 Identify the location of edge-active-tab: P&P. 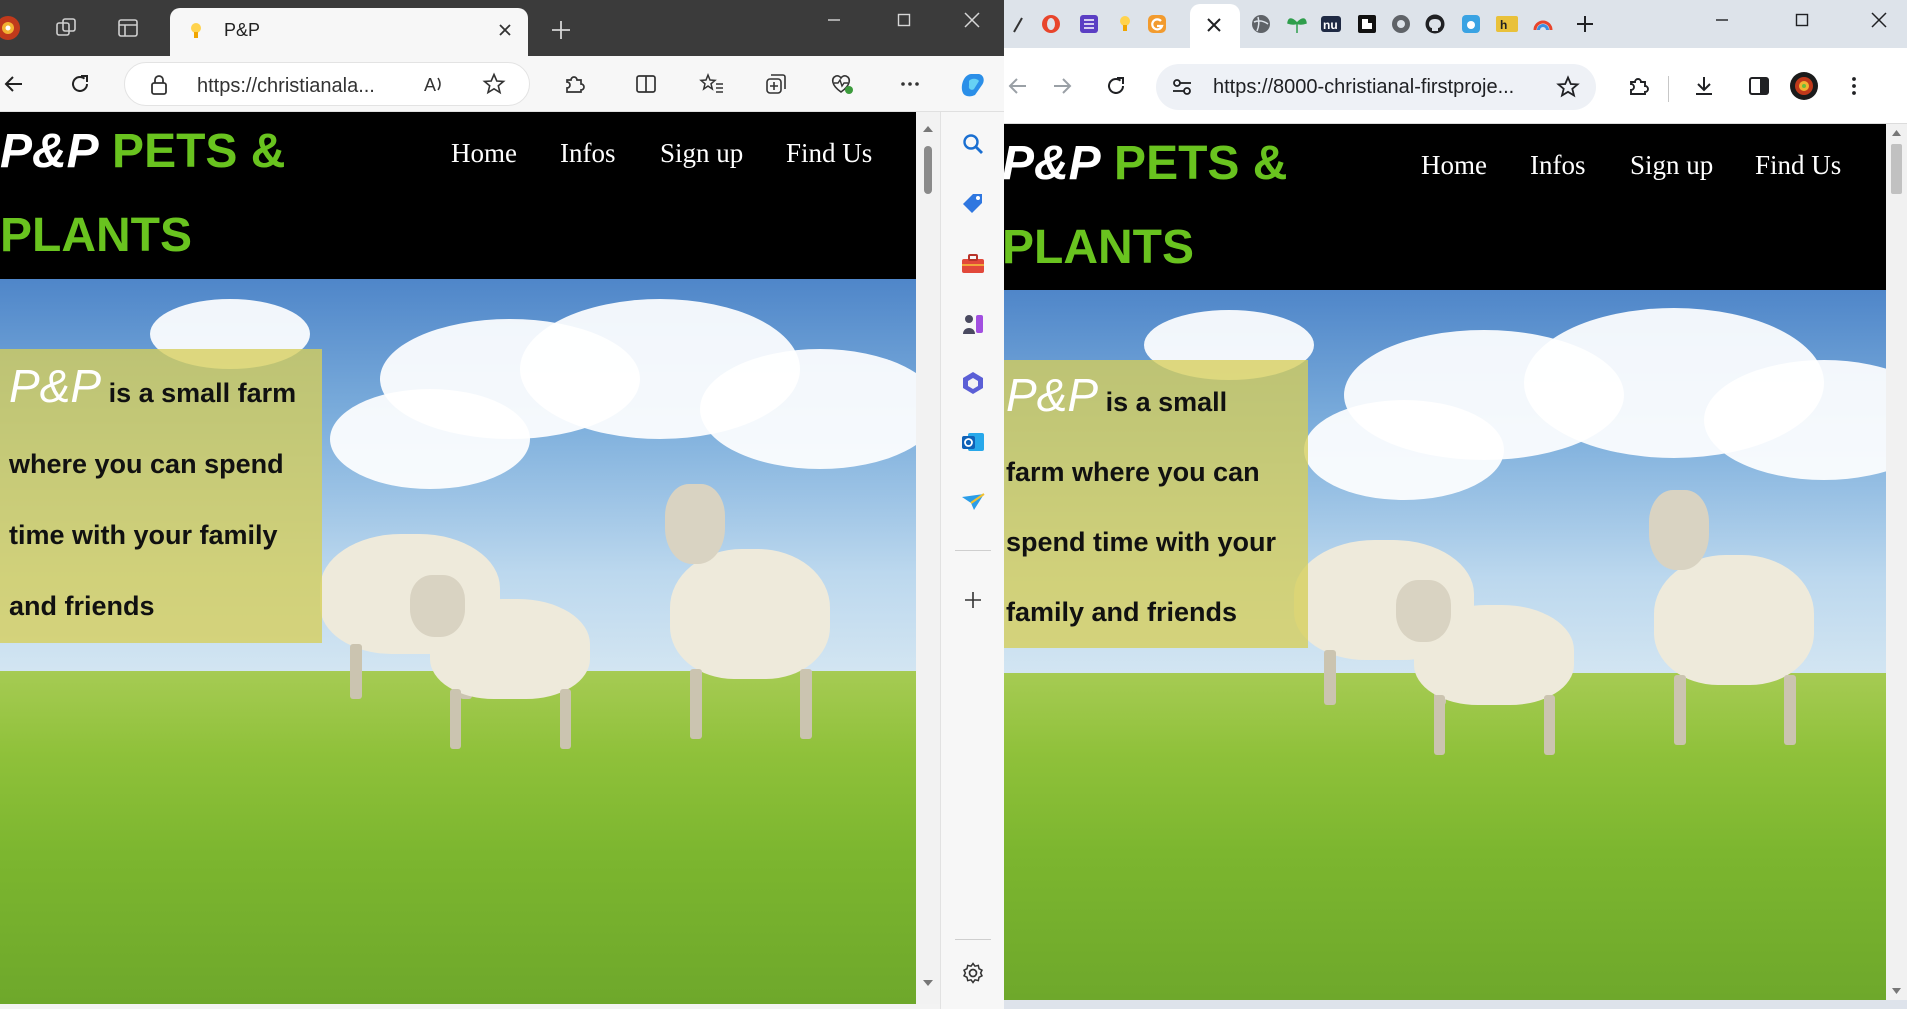
(349, 32).